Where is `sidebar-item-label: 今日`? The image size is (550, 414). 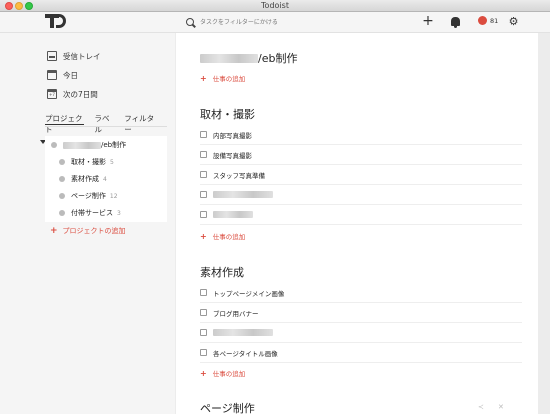 sidebar-item-label: 今日 is located at coordinates (70, 75).